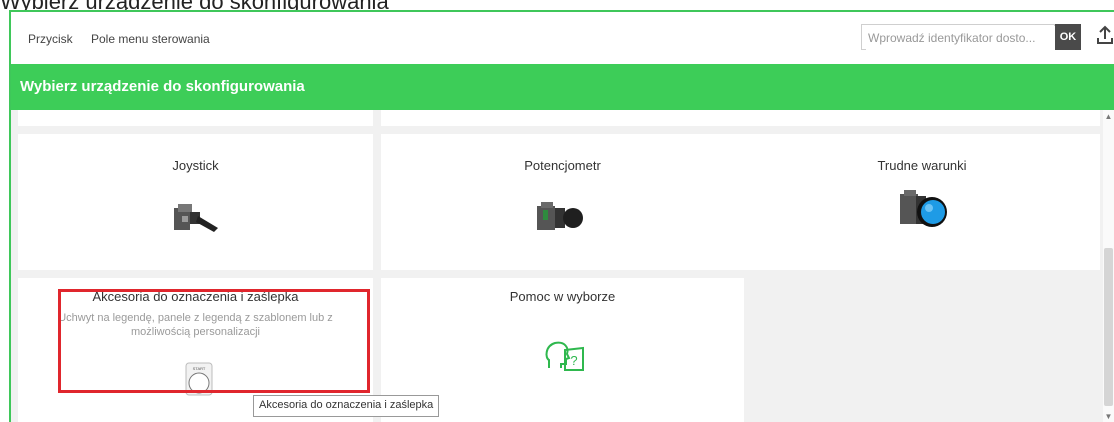 The image size is (1114, 422). I want to click on menu-bar: Przycisk Pole menu sterowania OK, so click(562, 38).